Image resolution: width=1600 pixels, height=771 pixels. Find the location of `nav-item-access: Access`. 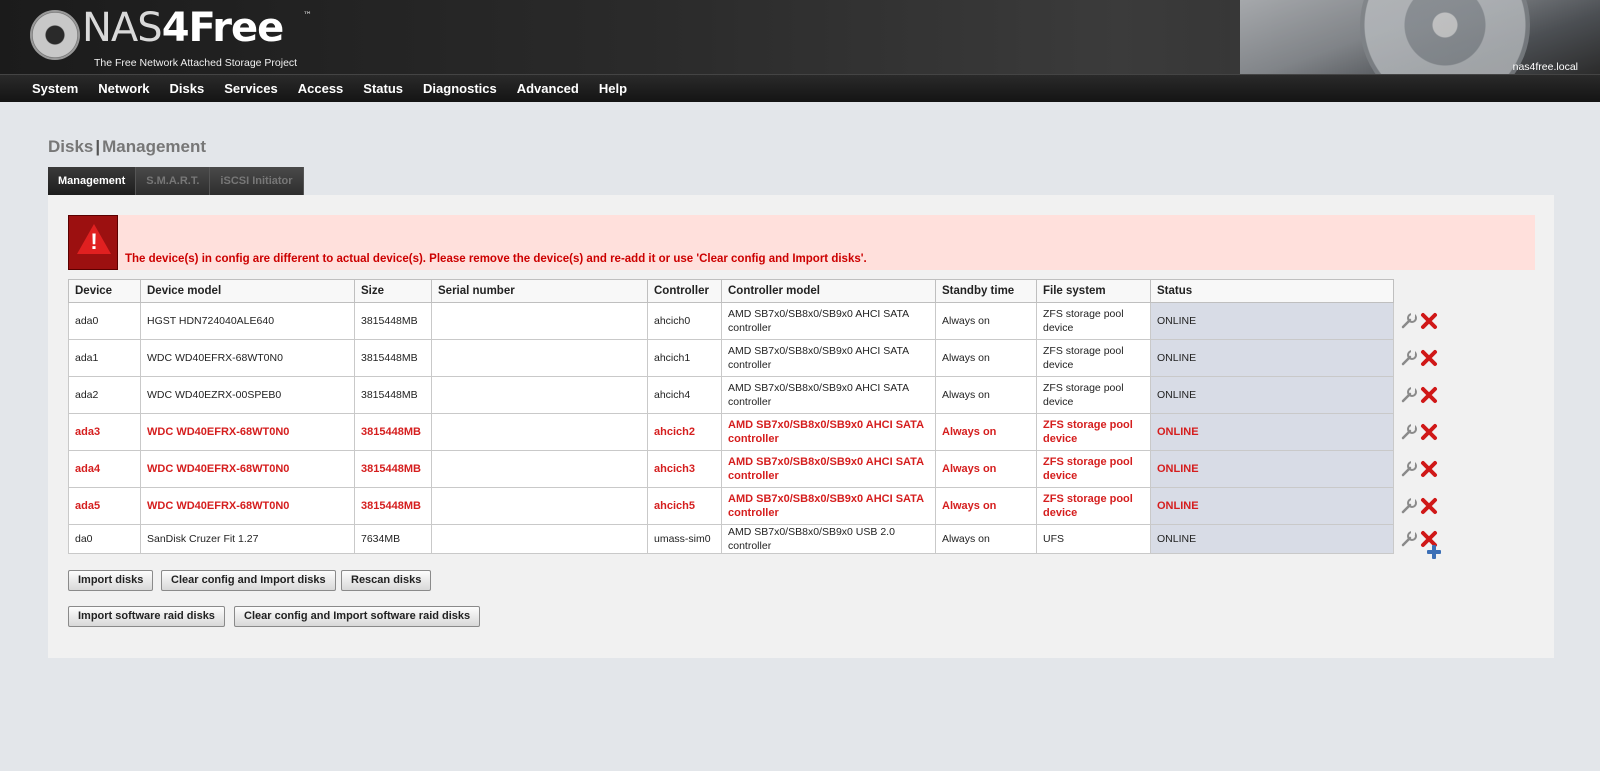

nav-item-access: Access is located at coordinates (321, 89).